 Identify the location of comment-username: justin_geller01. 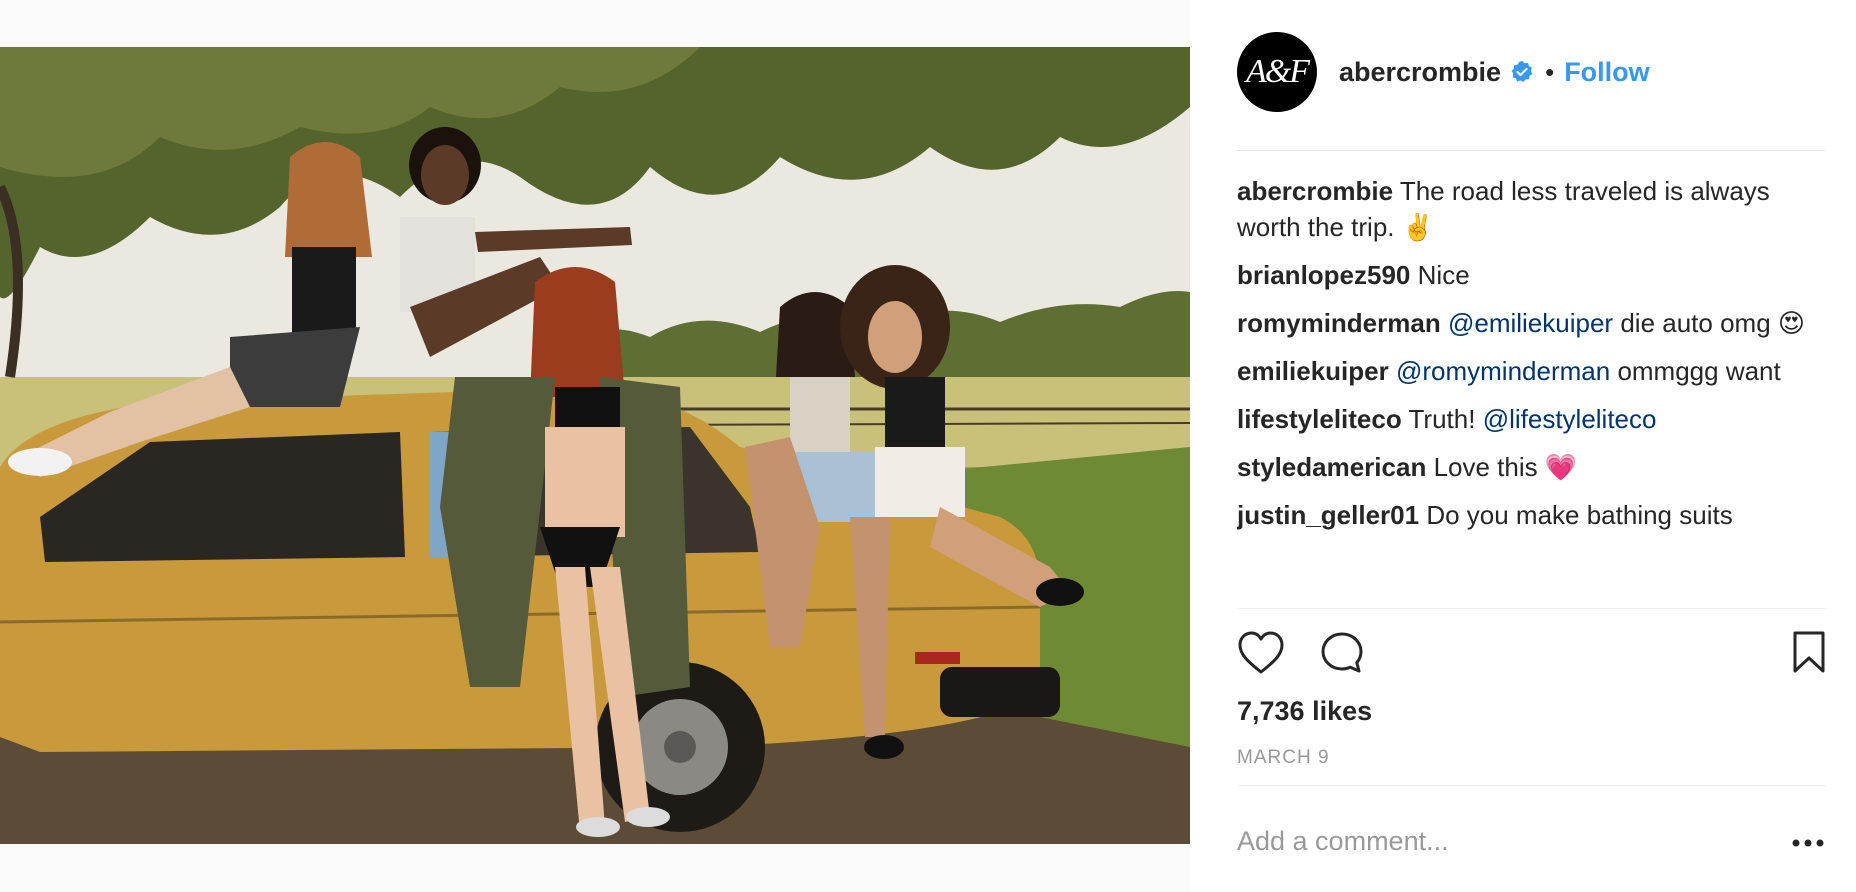
(1328, 515).